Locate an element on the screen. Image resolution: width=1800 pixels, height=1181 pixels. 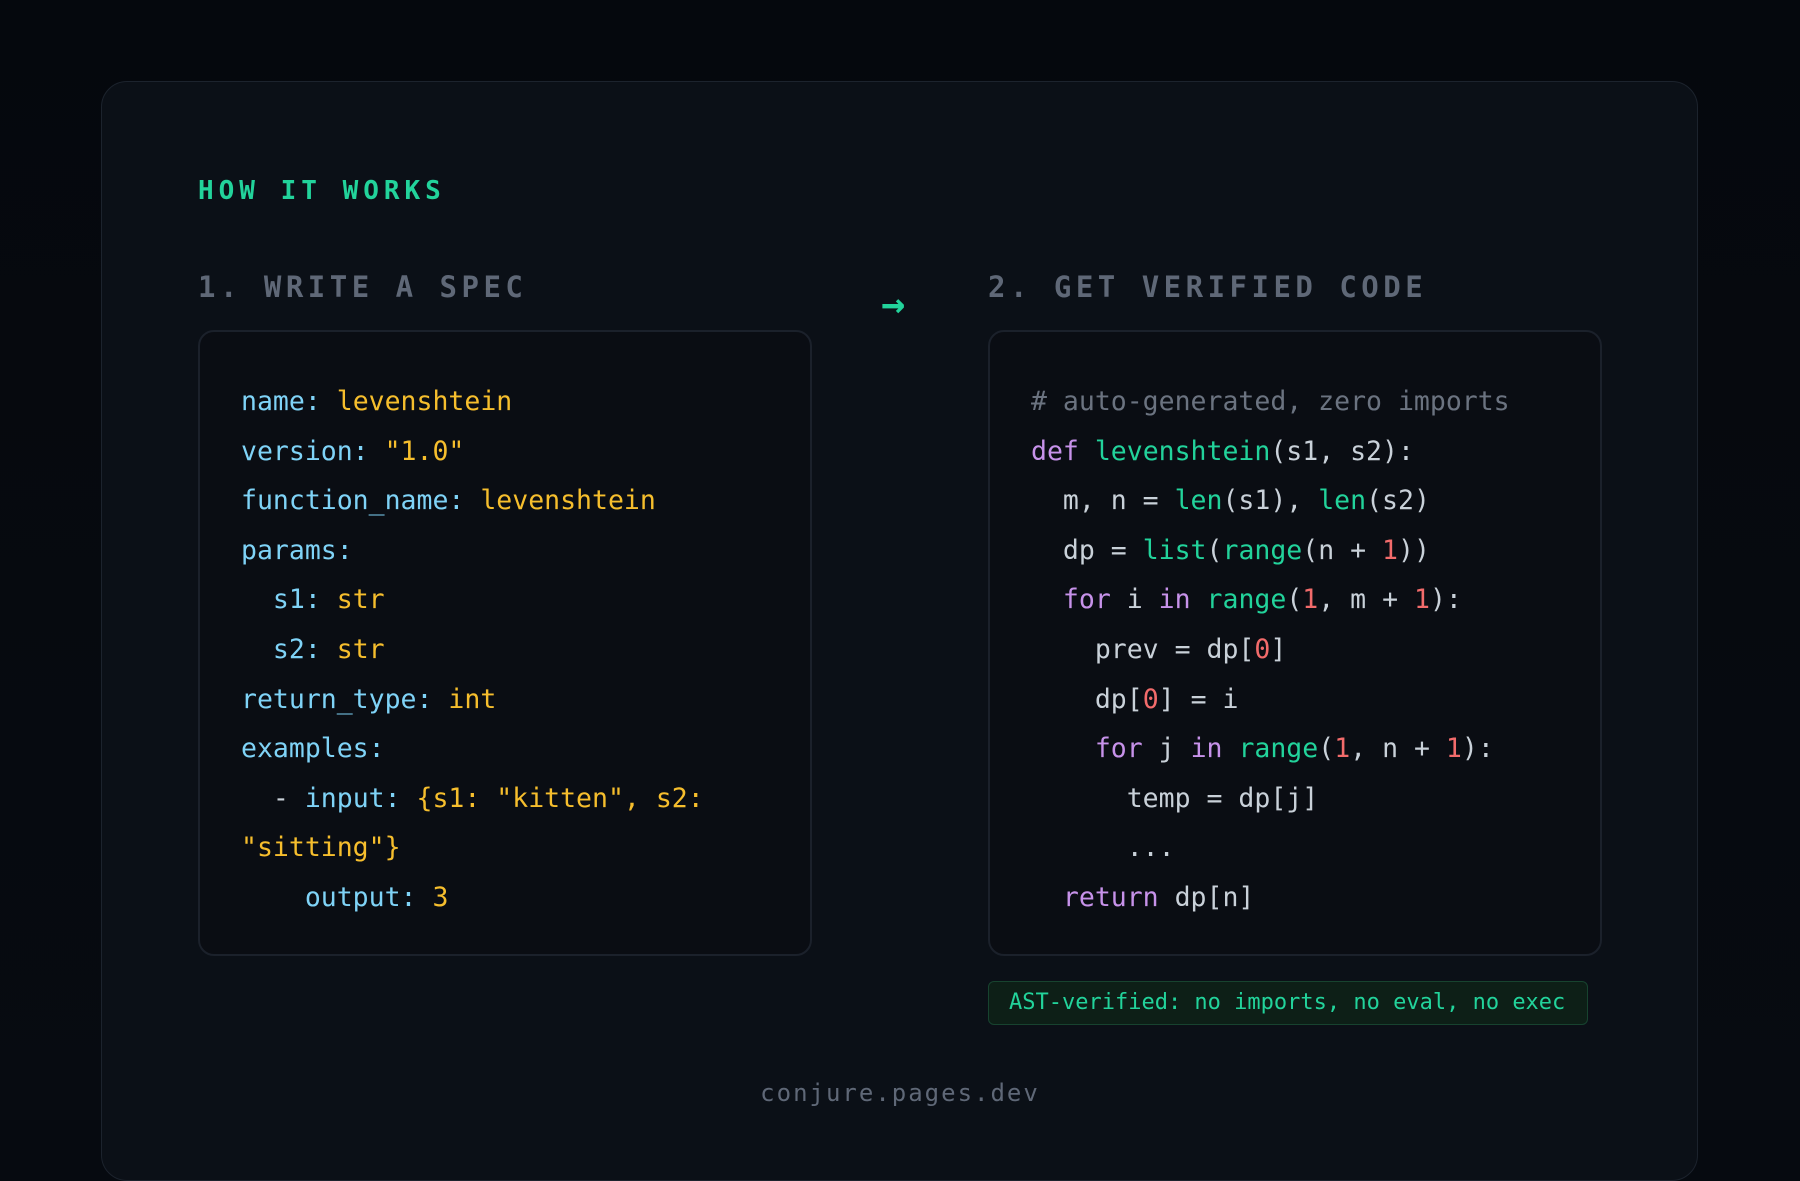
code-line: dp = list(range(n + 1)) is located at coordinates (1315, 551).